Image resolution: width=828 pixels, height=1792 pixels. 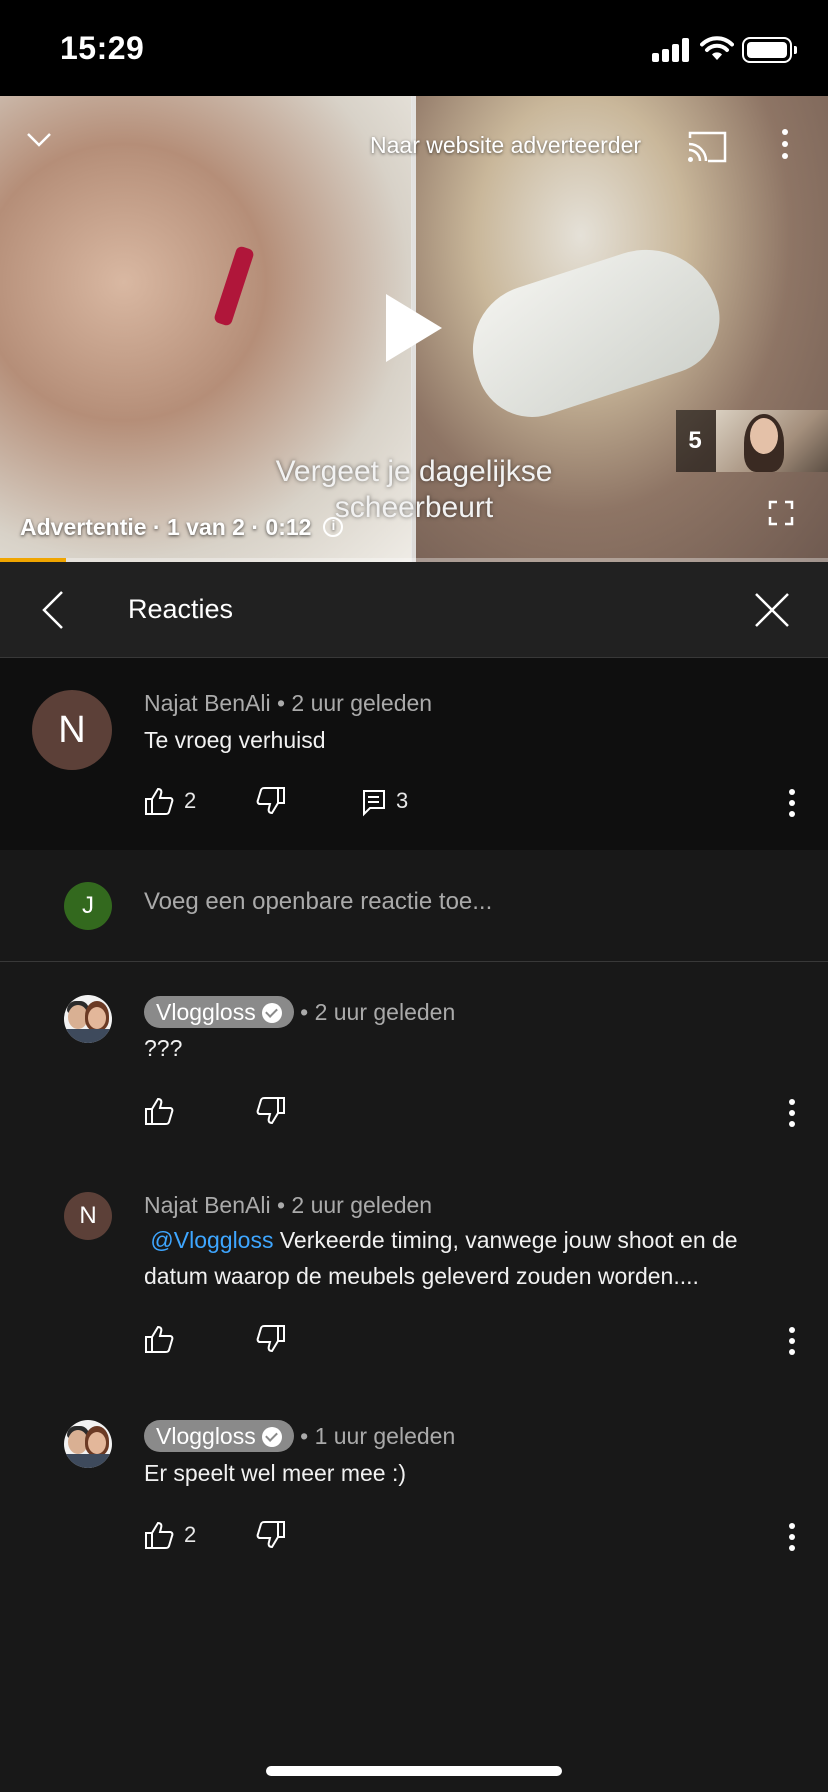 What do you see at coordinates (166, 527) in the screenshot?
I see `ad-info-text: Advertentie · 1 van 2 · 0:12` at bounding box center [166, 527].